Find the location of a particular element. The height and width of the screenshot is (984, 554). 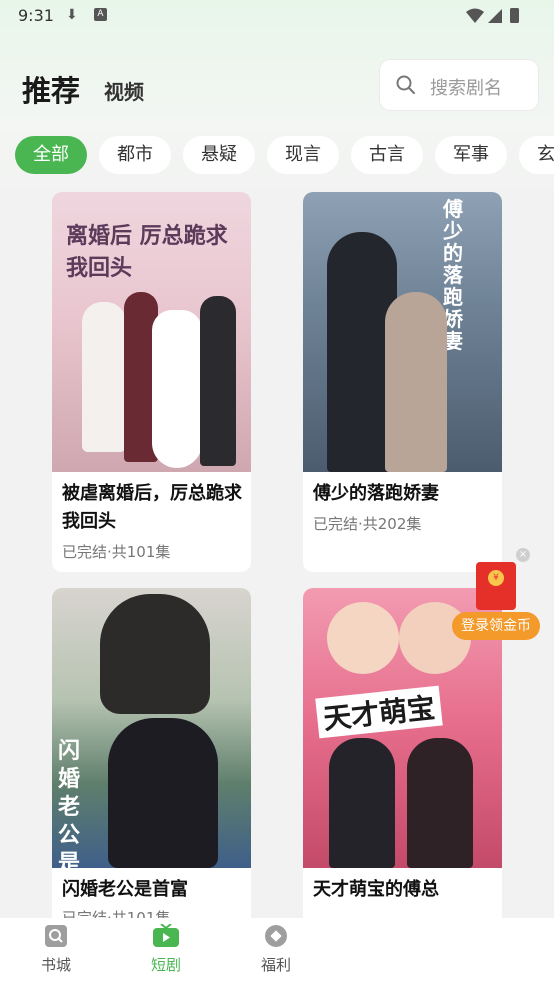

drama-title: 天才萌宝的傅总 is located at coordinates (376, 889).